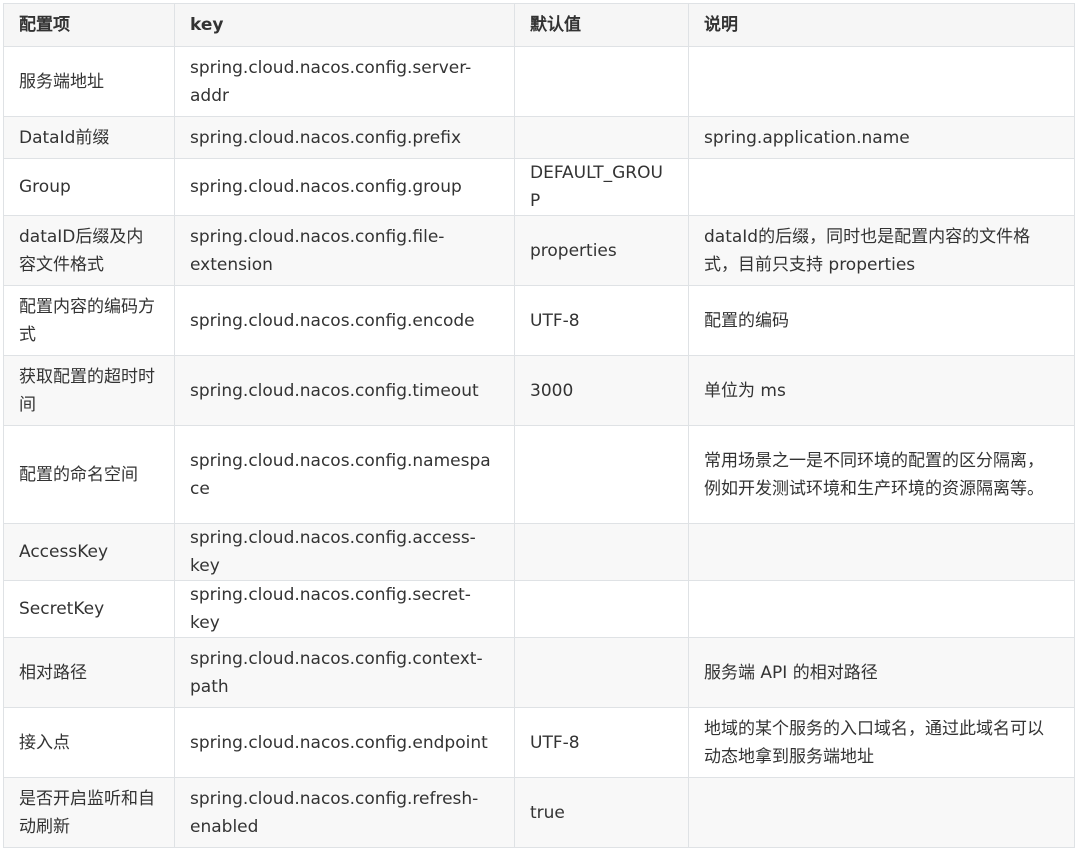 The width and height of the screenshot is (1080, 848). What do you see at coordinates (344, 390) in the screenshot?
I see `key-cell: spring.cloud.nacos.config.timeout` at bounding box center [344, 390].